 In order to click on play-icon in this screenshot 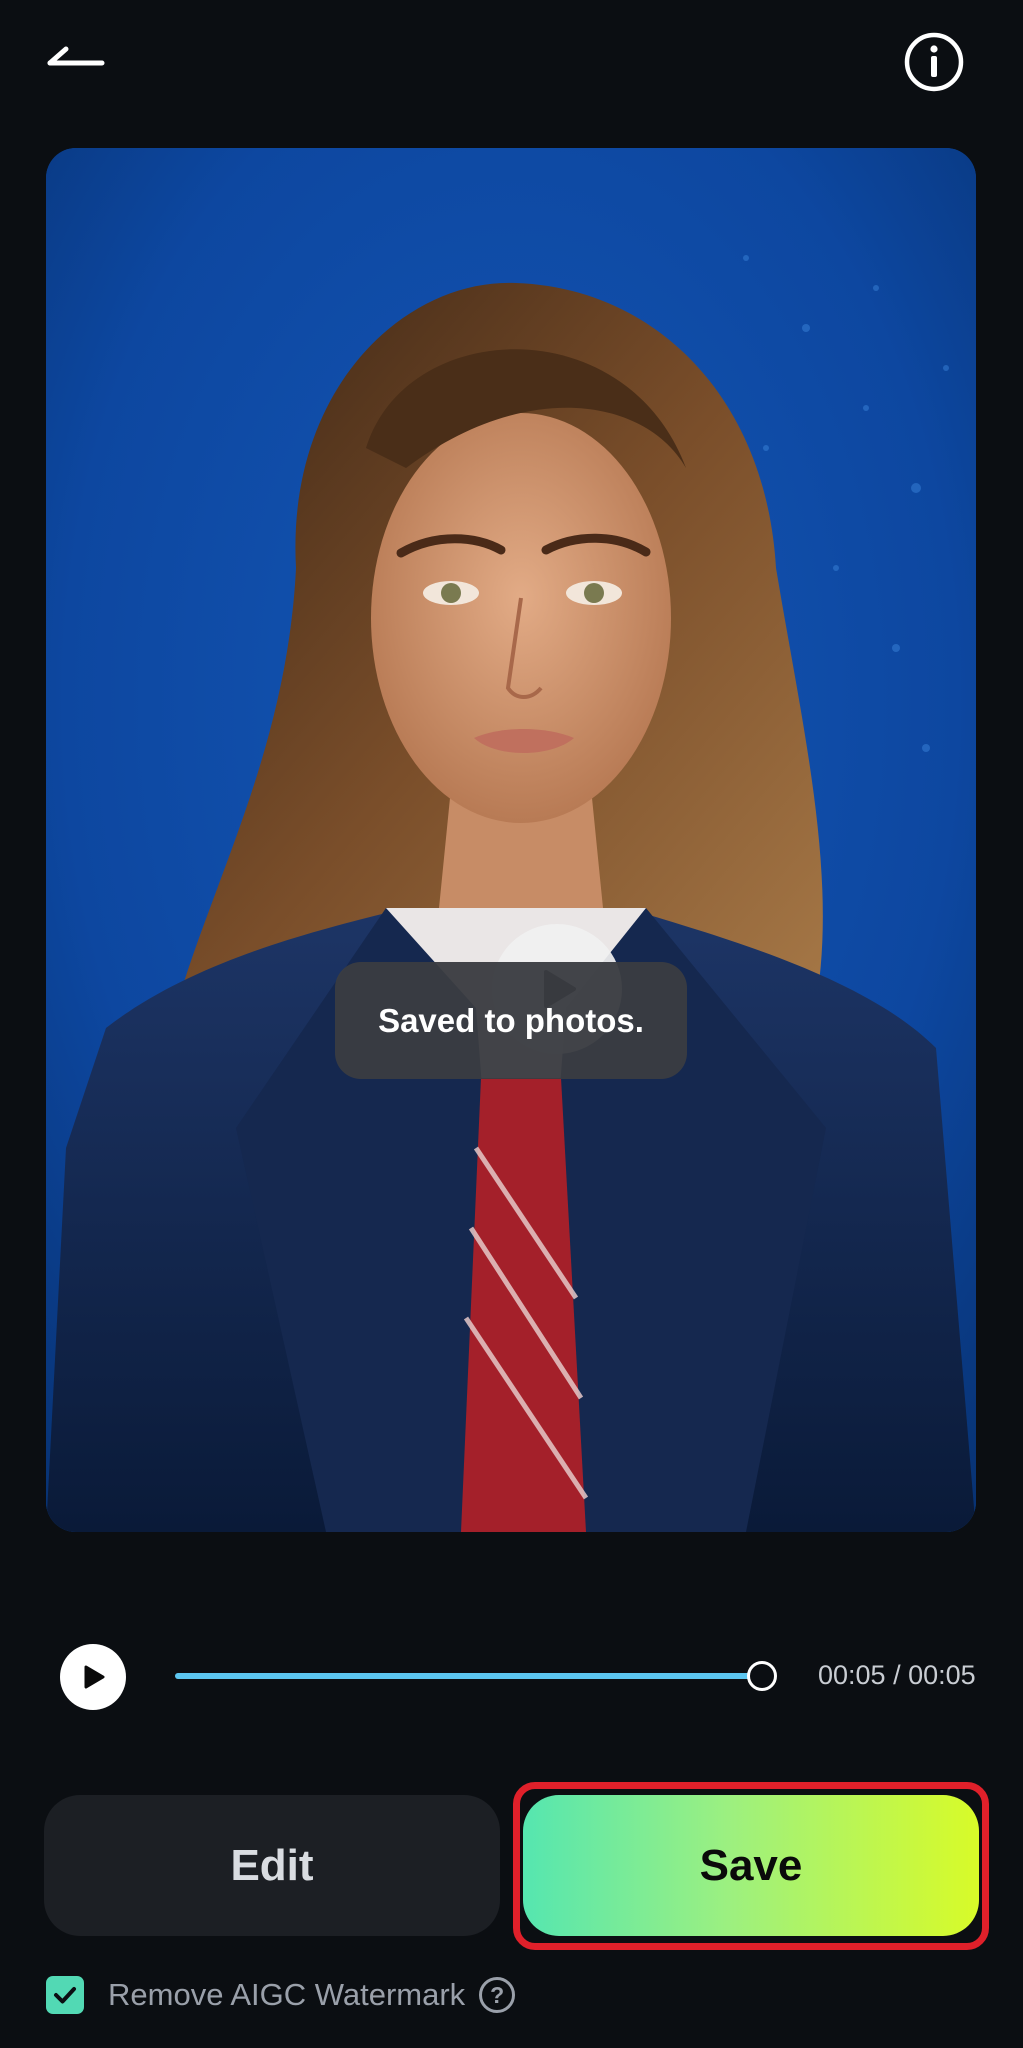, I will do `click(94, 1677)`.